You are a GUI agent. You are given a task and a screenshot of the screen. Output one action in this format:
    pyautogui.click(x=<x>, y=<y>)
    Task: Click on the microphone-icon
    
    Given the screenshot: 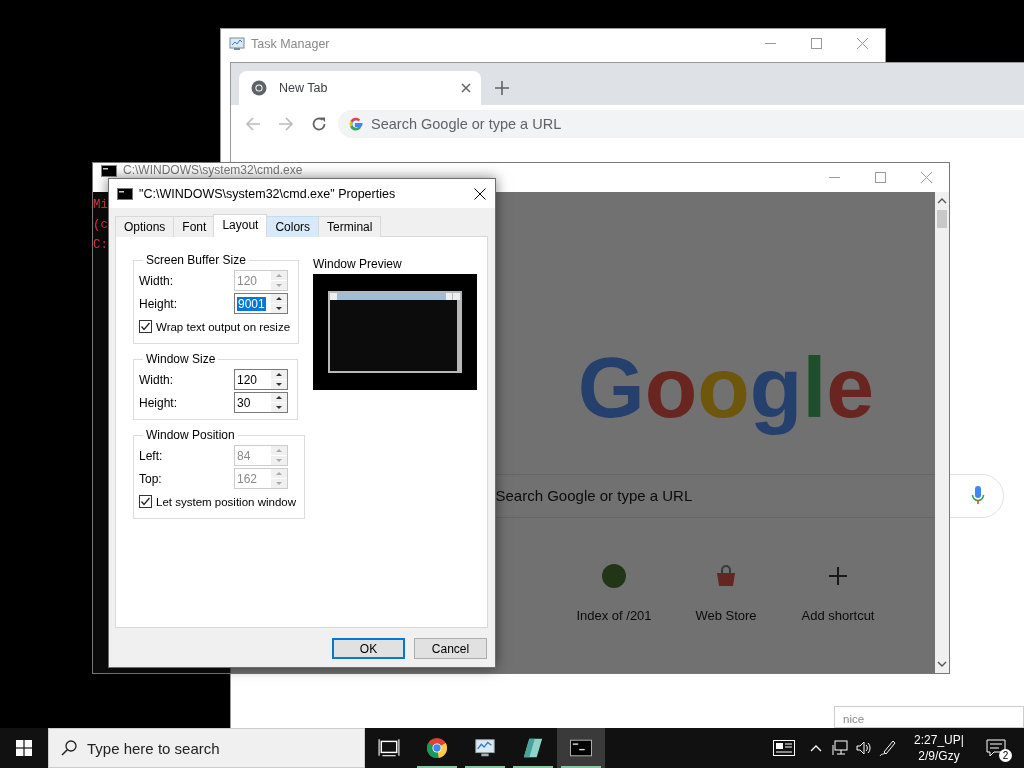 What is the action you would take?
    pyautogui.click(x=977, y=495)
    